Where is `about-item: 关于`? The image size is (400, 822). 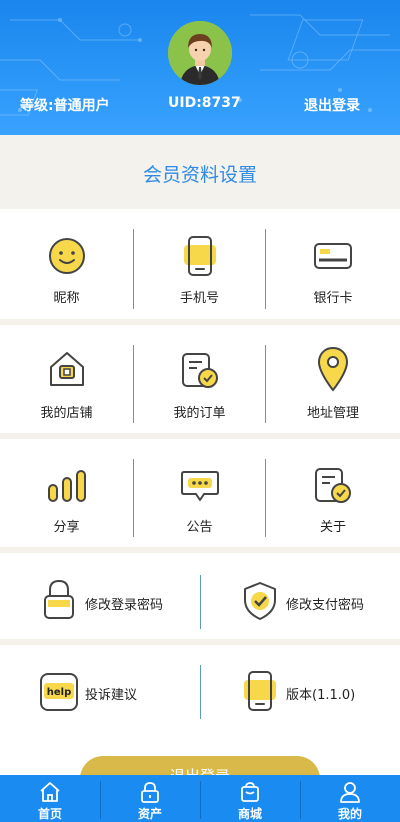 about-item: 关于 is located at coordinates (333, 493).